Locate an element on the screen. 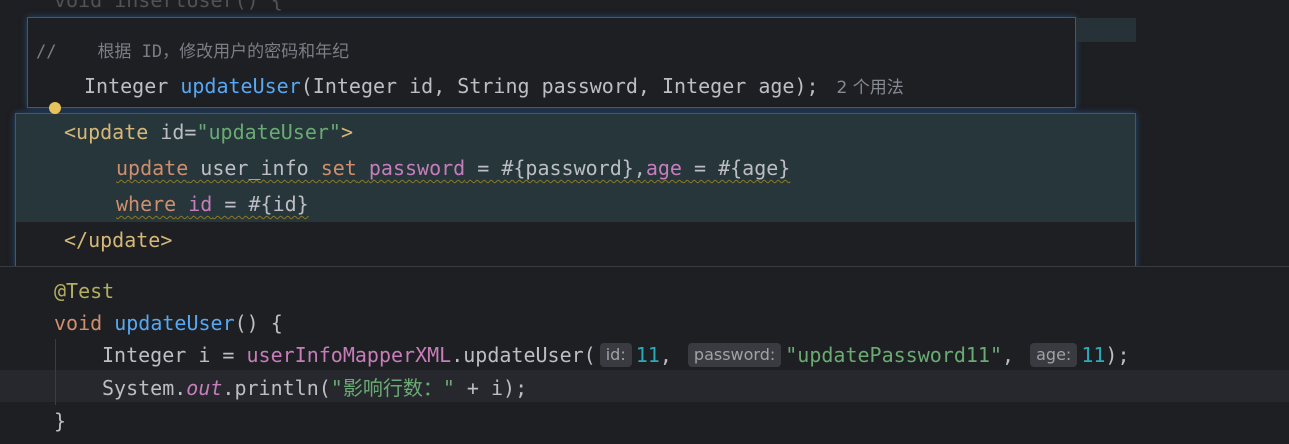  previous-method-ghost: void insertUser() { is located at coordinates (168, 6).